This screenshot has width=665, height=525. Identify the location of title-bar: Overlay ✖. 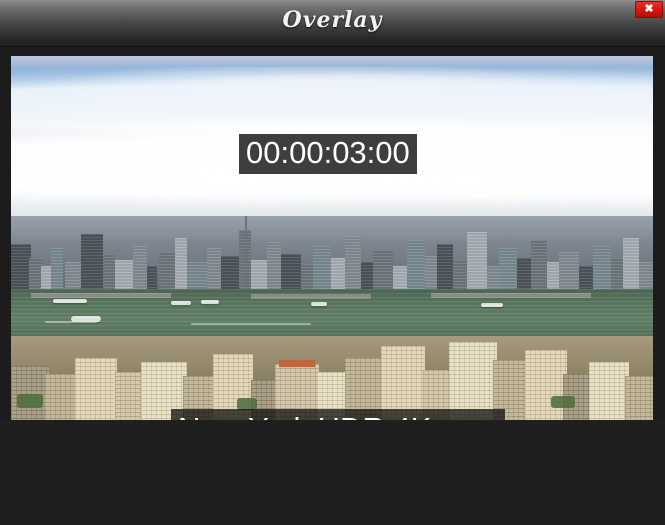
(332, 23).